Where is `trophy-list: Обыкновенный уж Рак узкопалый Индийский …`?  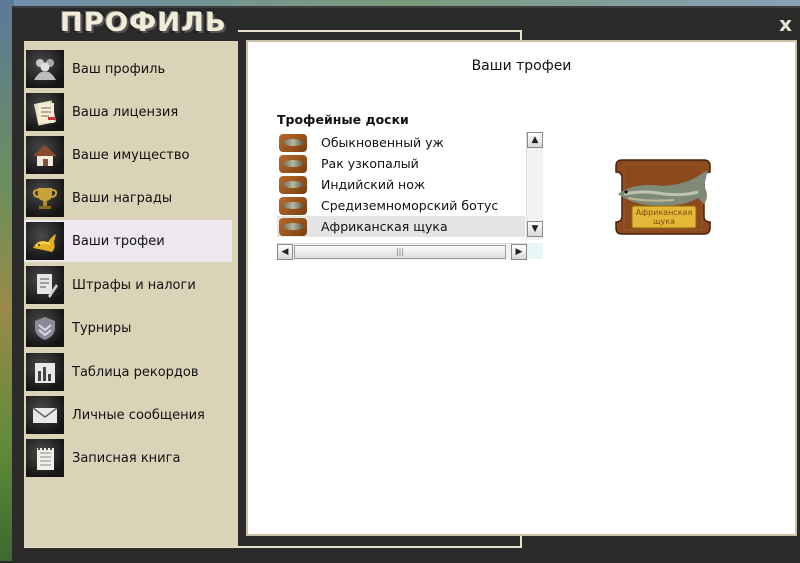
trophy-list: Обыкновенный уж Рак узкопалый Индийский … is located at coordinates (410, 196).